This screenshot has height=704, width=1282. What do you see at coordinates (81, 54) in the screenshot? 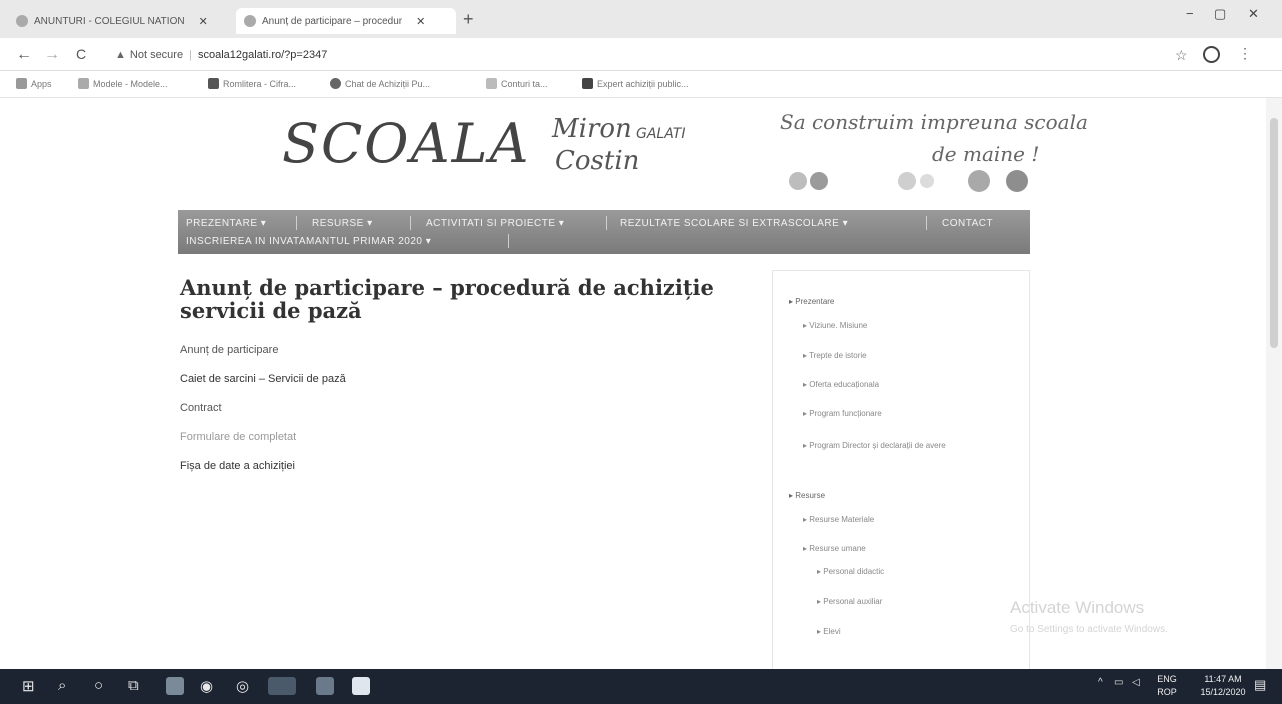
I see `reload-button: C` at bounding box center [81, 54].